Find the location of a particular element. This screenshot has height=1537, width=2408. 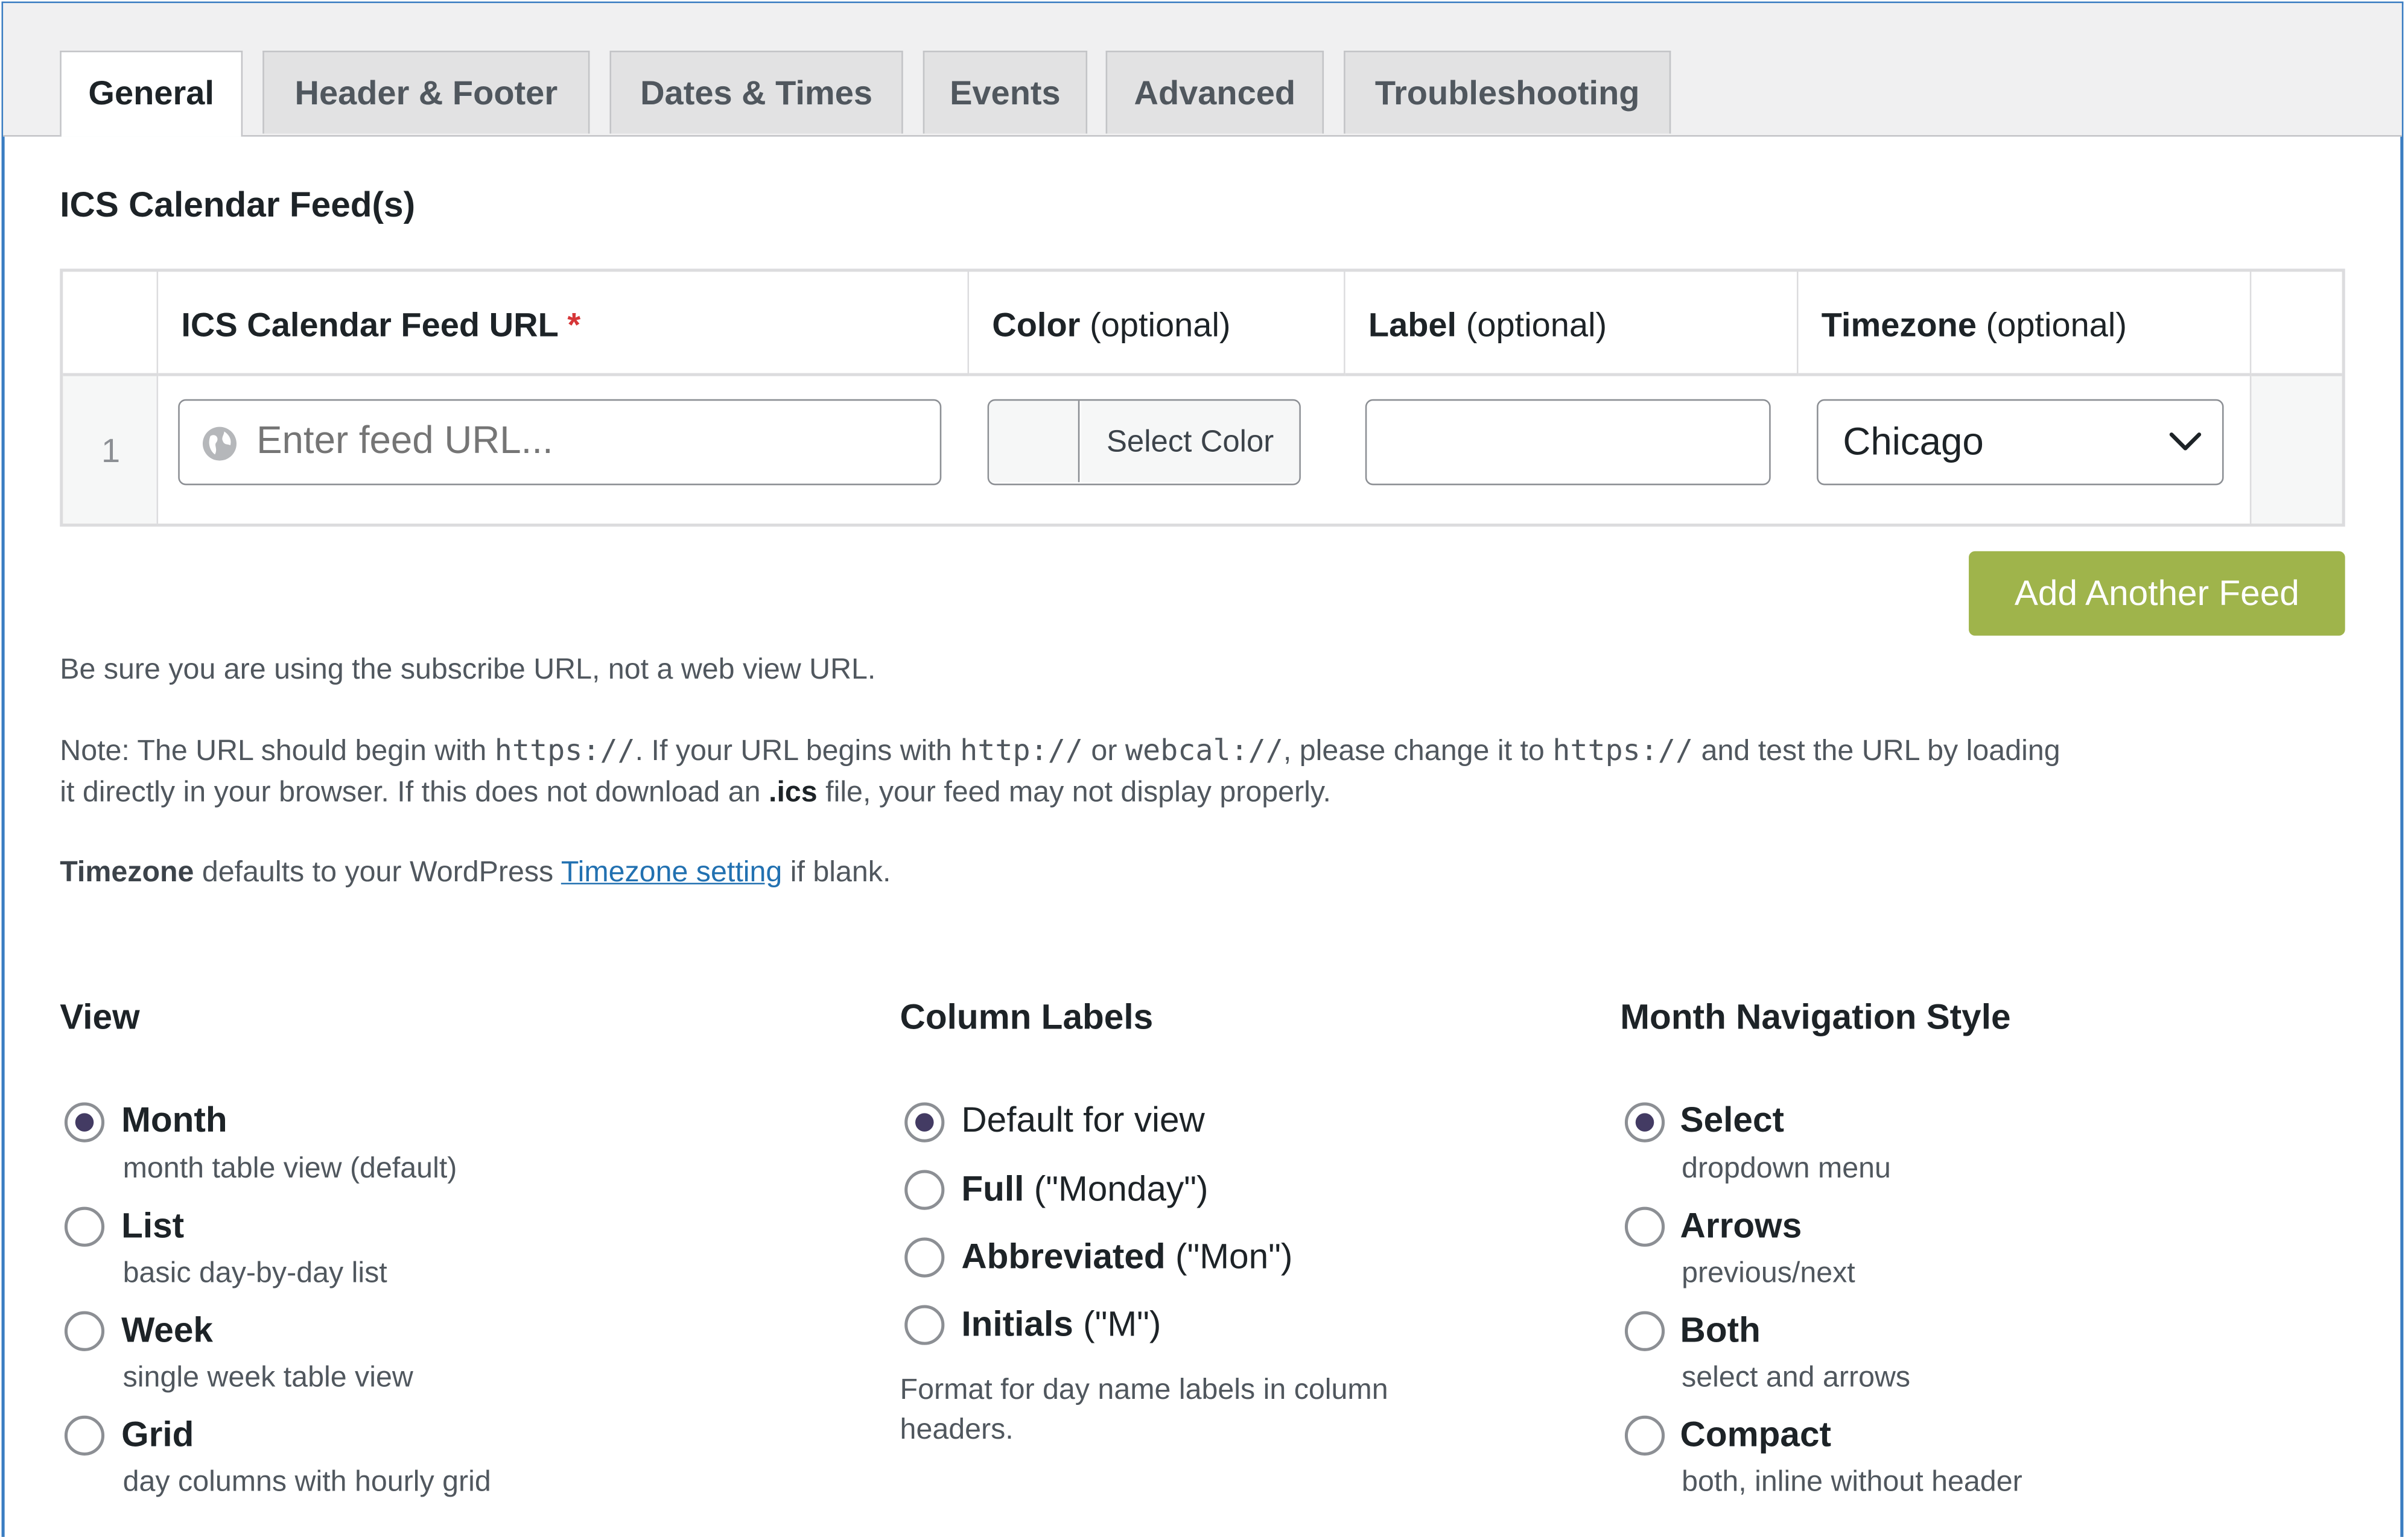

label-column-label: Label is located at coordinates (1412, 324).